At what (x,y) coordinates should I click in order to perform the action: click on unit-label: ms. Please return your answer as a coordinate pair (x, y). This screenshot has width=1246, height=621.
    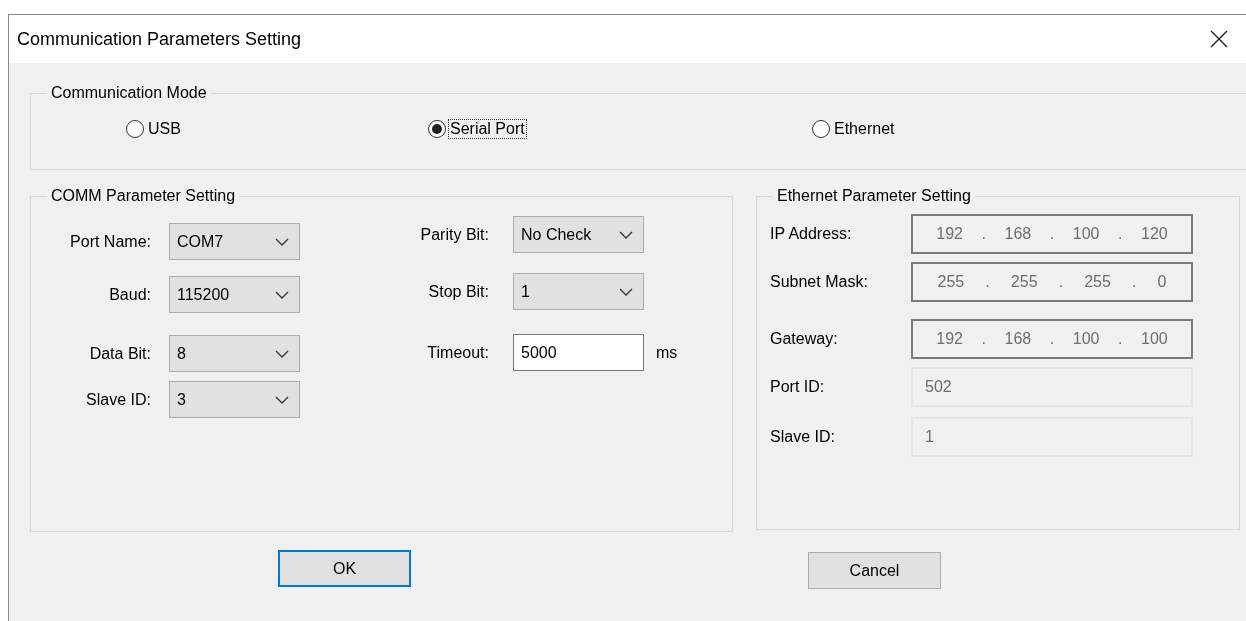
    Looking at the image, I should click on (667, 352).